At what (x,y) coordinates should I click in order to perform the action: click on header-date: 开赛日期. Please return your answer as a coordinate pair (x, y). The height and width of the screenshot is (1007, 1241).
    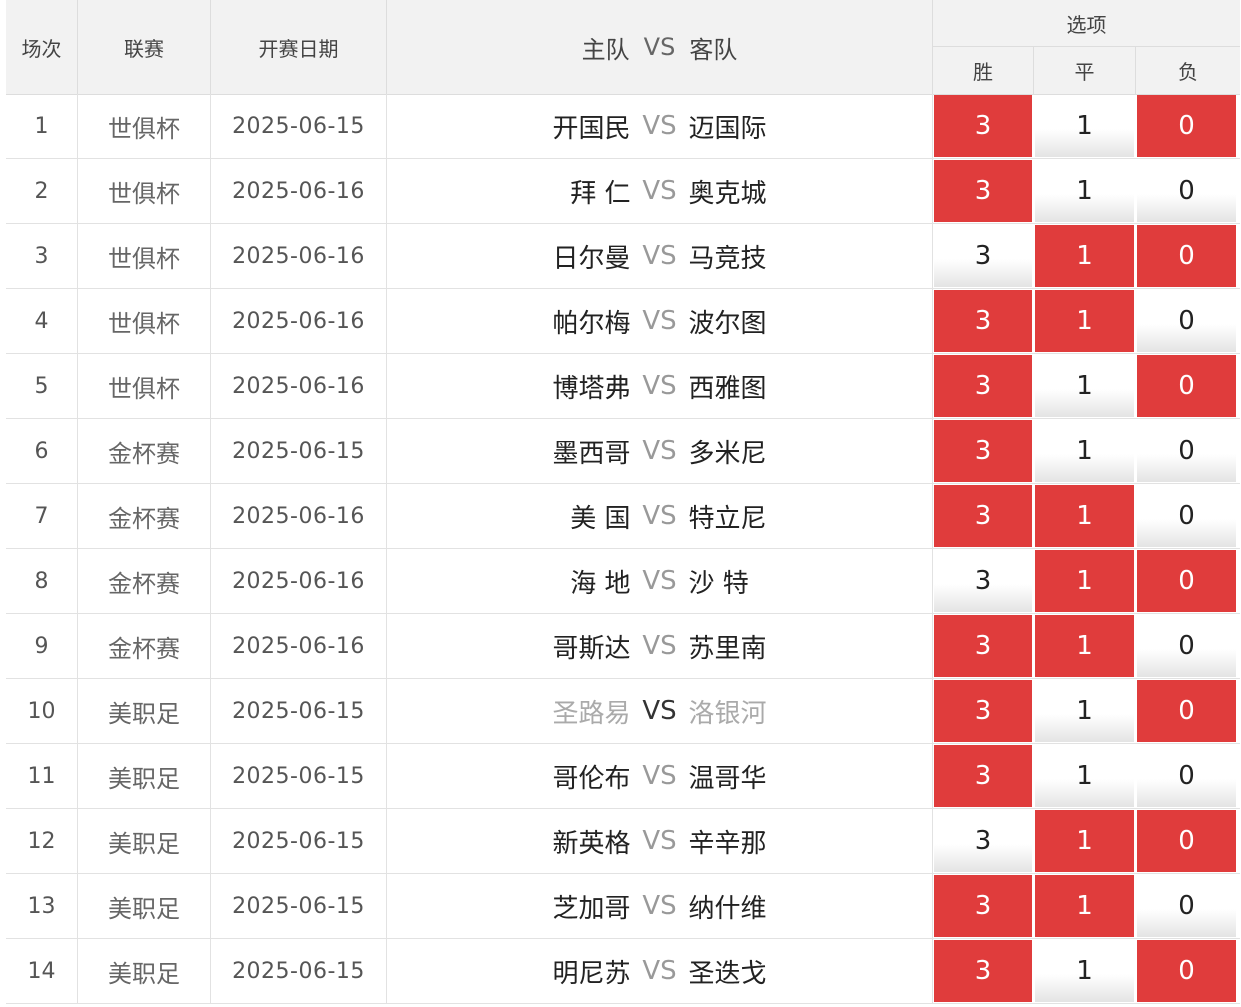
    Looking at the image, I should click on (299, 47).